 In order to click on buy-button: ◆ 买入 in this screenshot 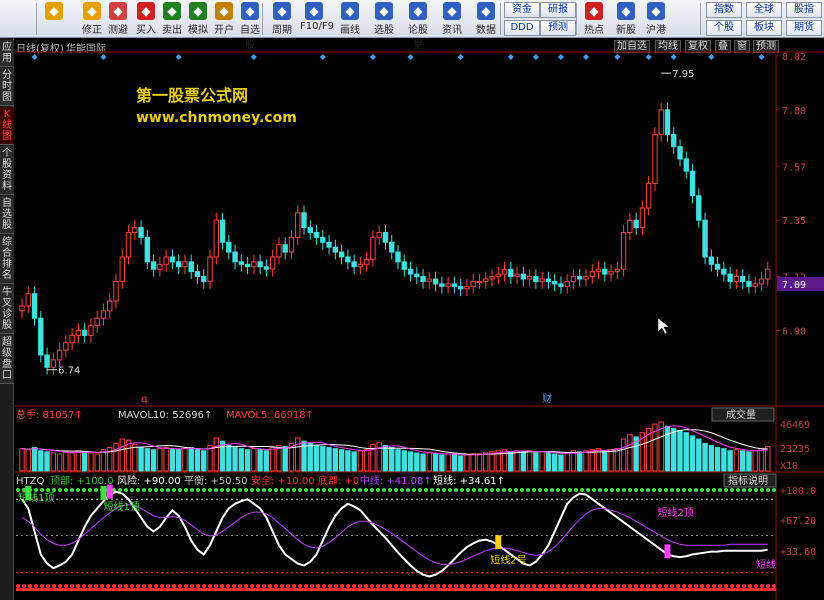, I will do `click(146, 19)`.